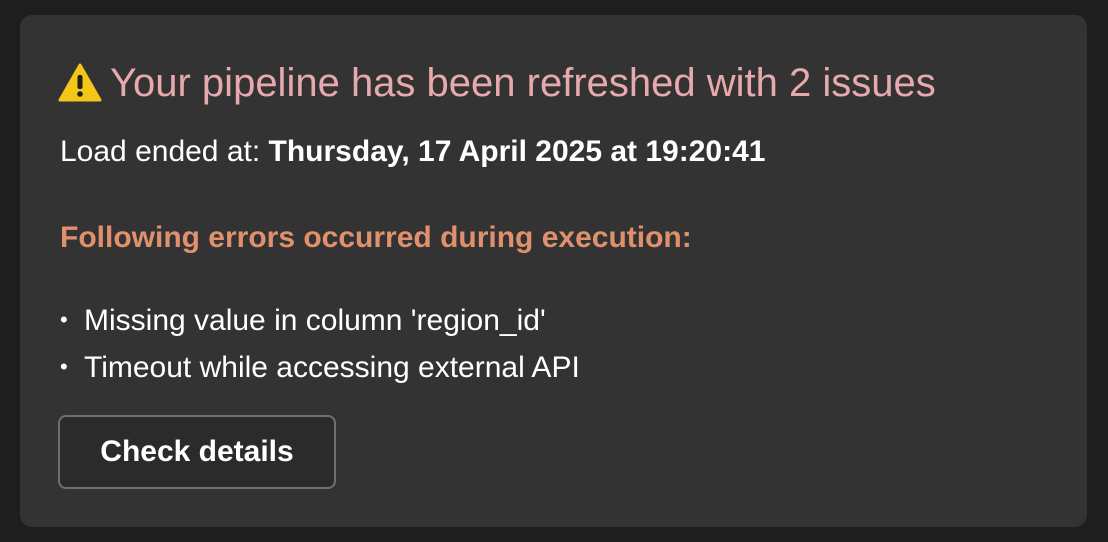 Image resolution: width=1108 pixels, height=542 pixels. I want to click on error-text: Timeout while accessing external API, so click(332, 367).